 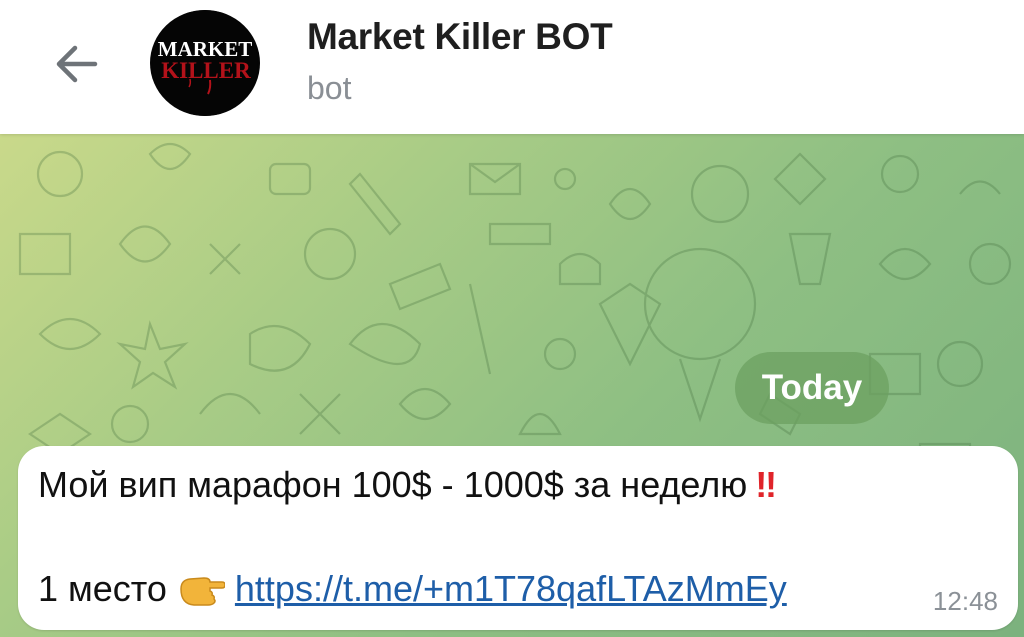 What do you see at coordinates (812, 388) in the screenshot?
I see `date-separator: Today` at bounding box center [812, 388].